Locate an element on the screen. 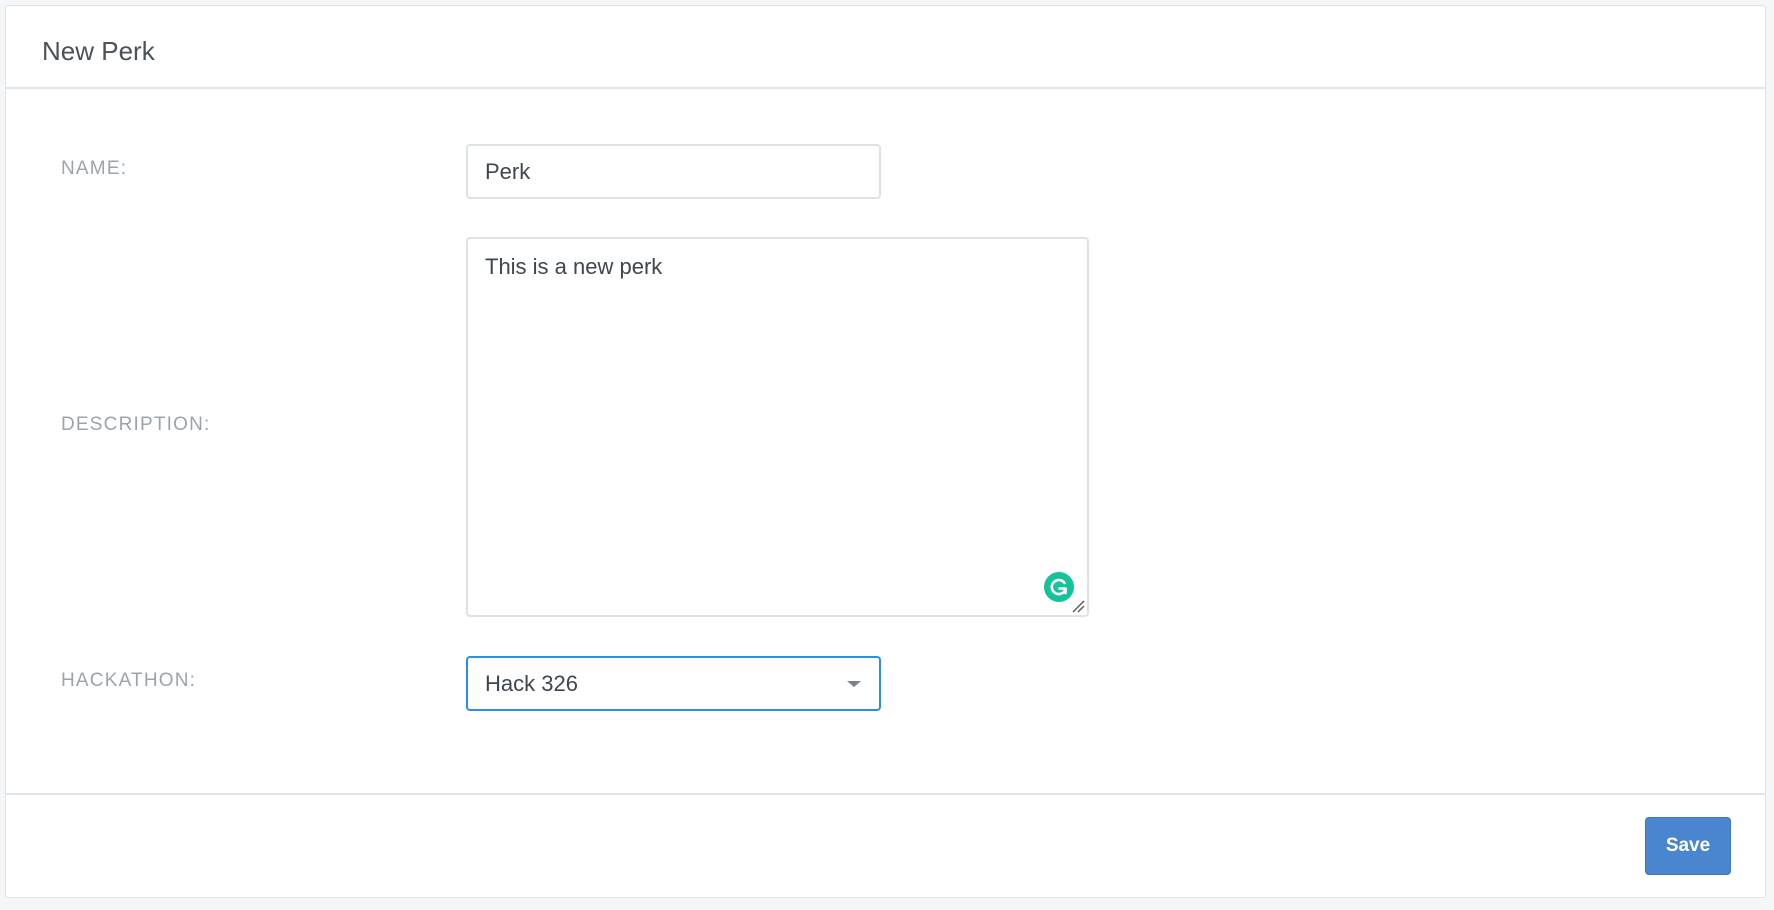  chevron-down-icon is located at coordinates (854, 684).